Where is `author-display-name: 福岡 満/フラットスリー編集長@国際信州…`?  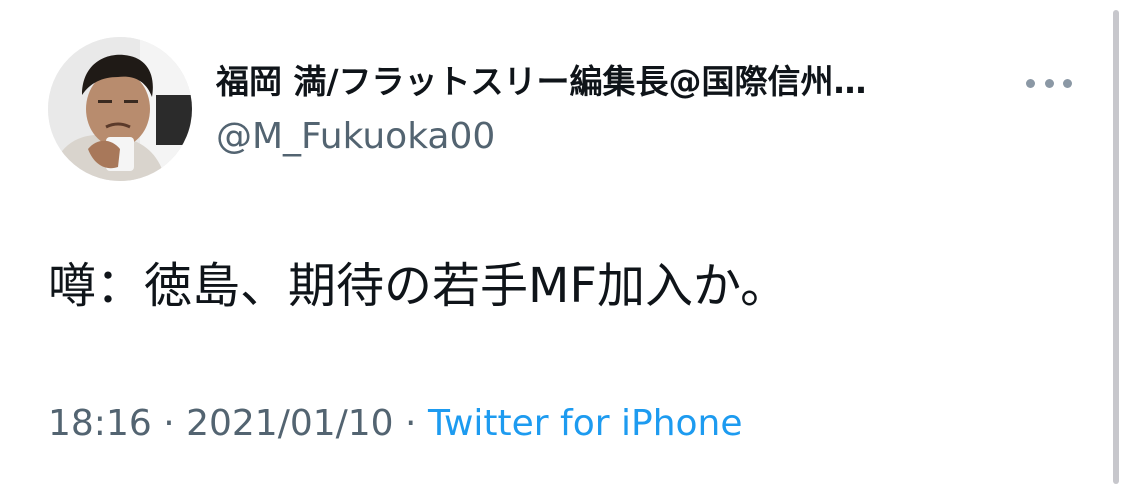
author-display-name: 福岡 満/フラットスリー編集長@国際信州… is located at coordinates (611, 82).